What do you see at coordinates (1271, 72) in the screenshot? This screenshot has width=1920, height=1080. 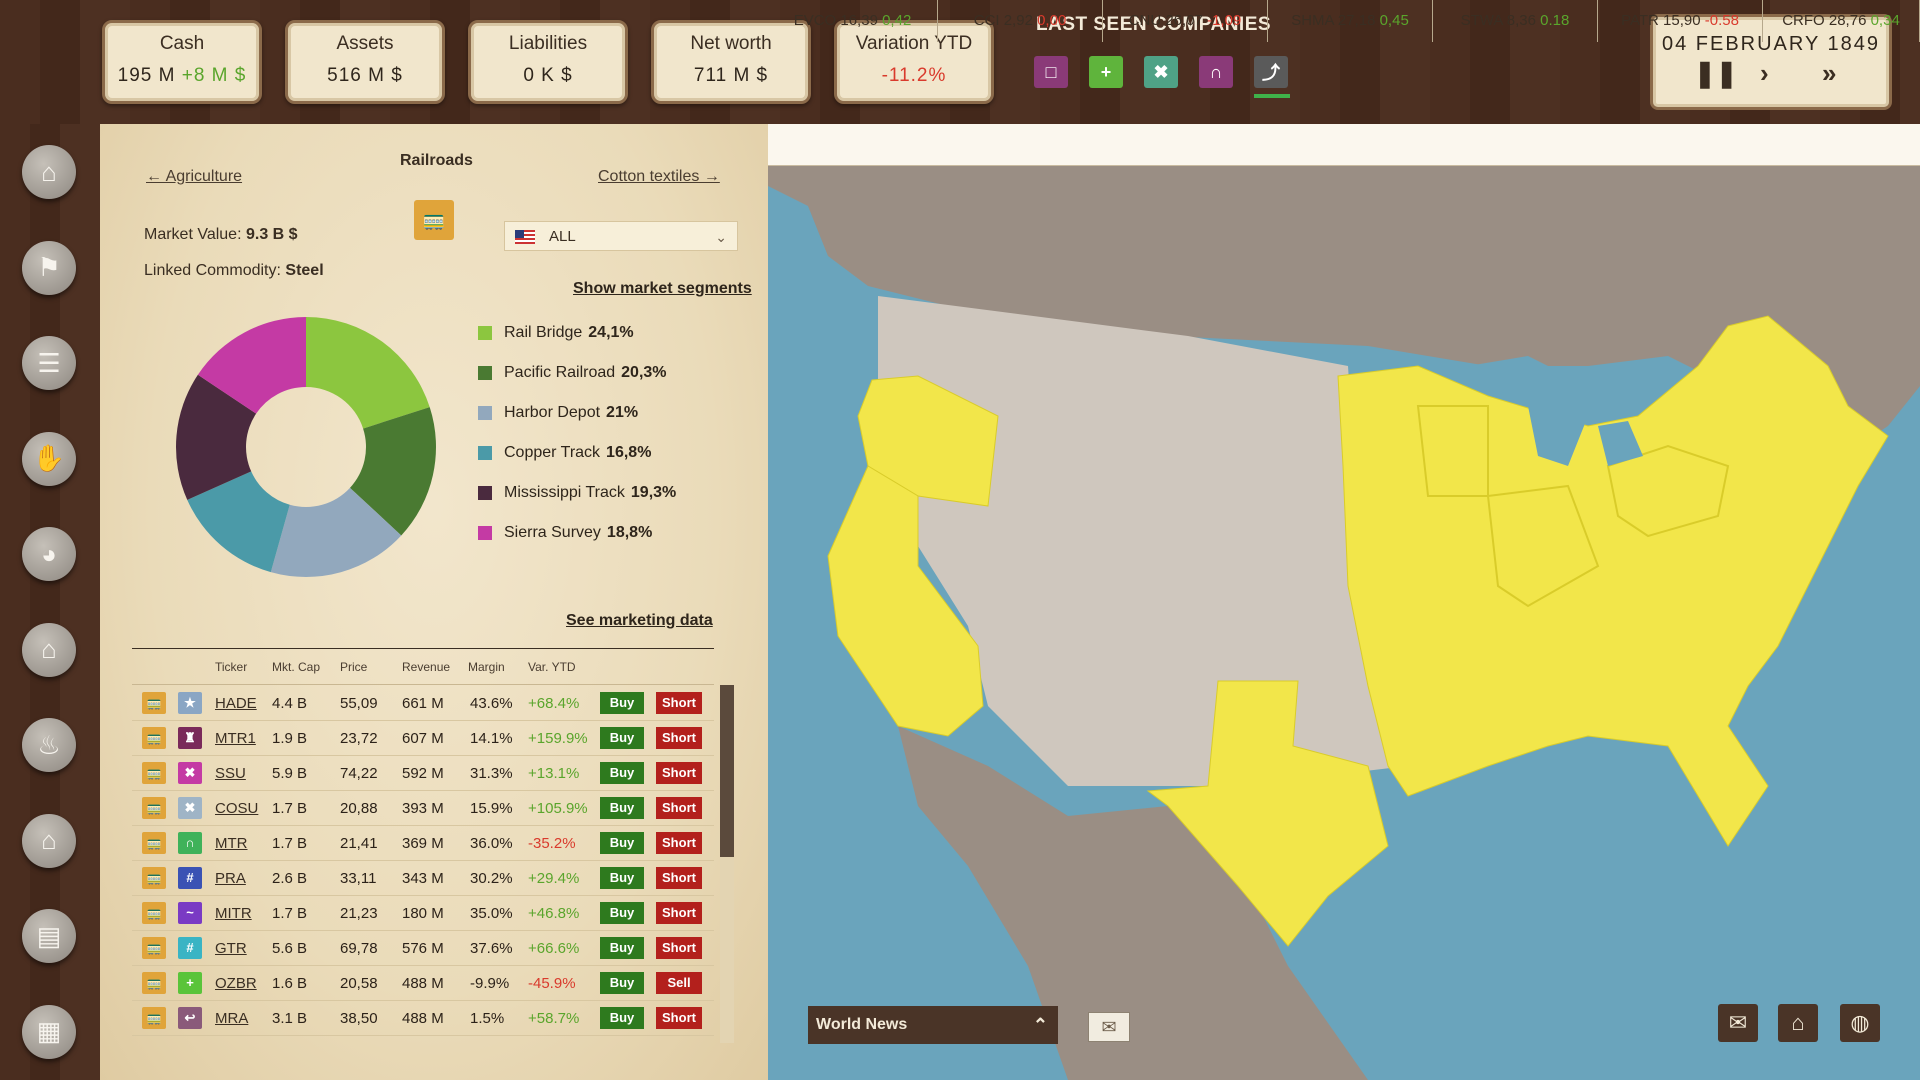 I see `hook-logo-icon: ⤴` at bounding box center [1271, 72].